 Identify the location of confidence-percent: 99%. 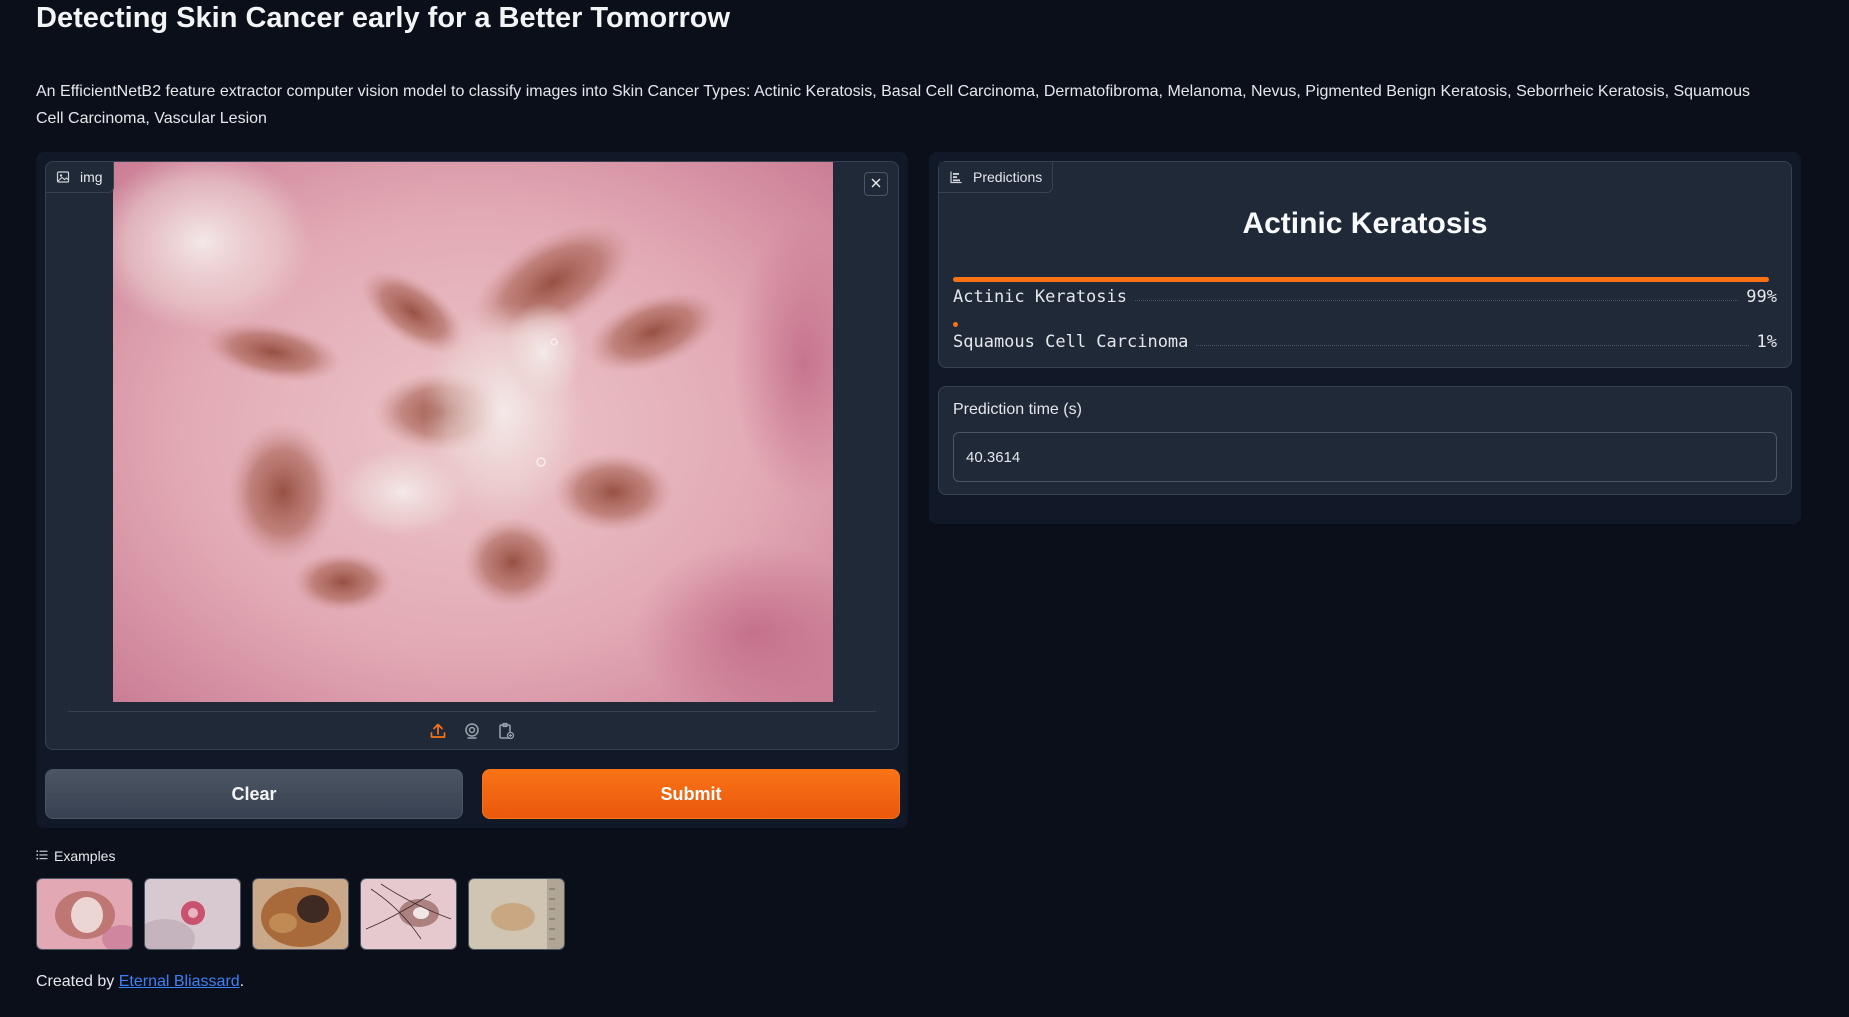
(1761, 297).